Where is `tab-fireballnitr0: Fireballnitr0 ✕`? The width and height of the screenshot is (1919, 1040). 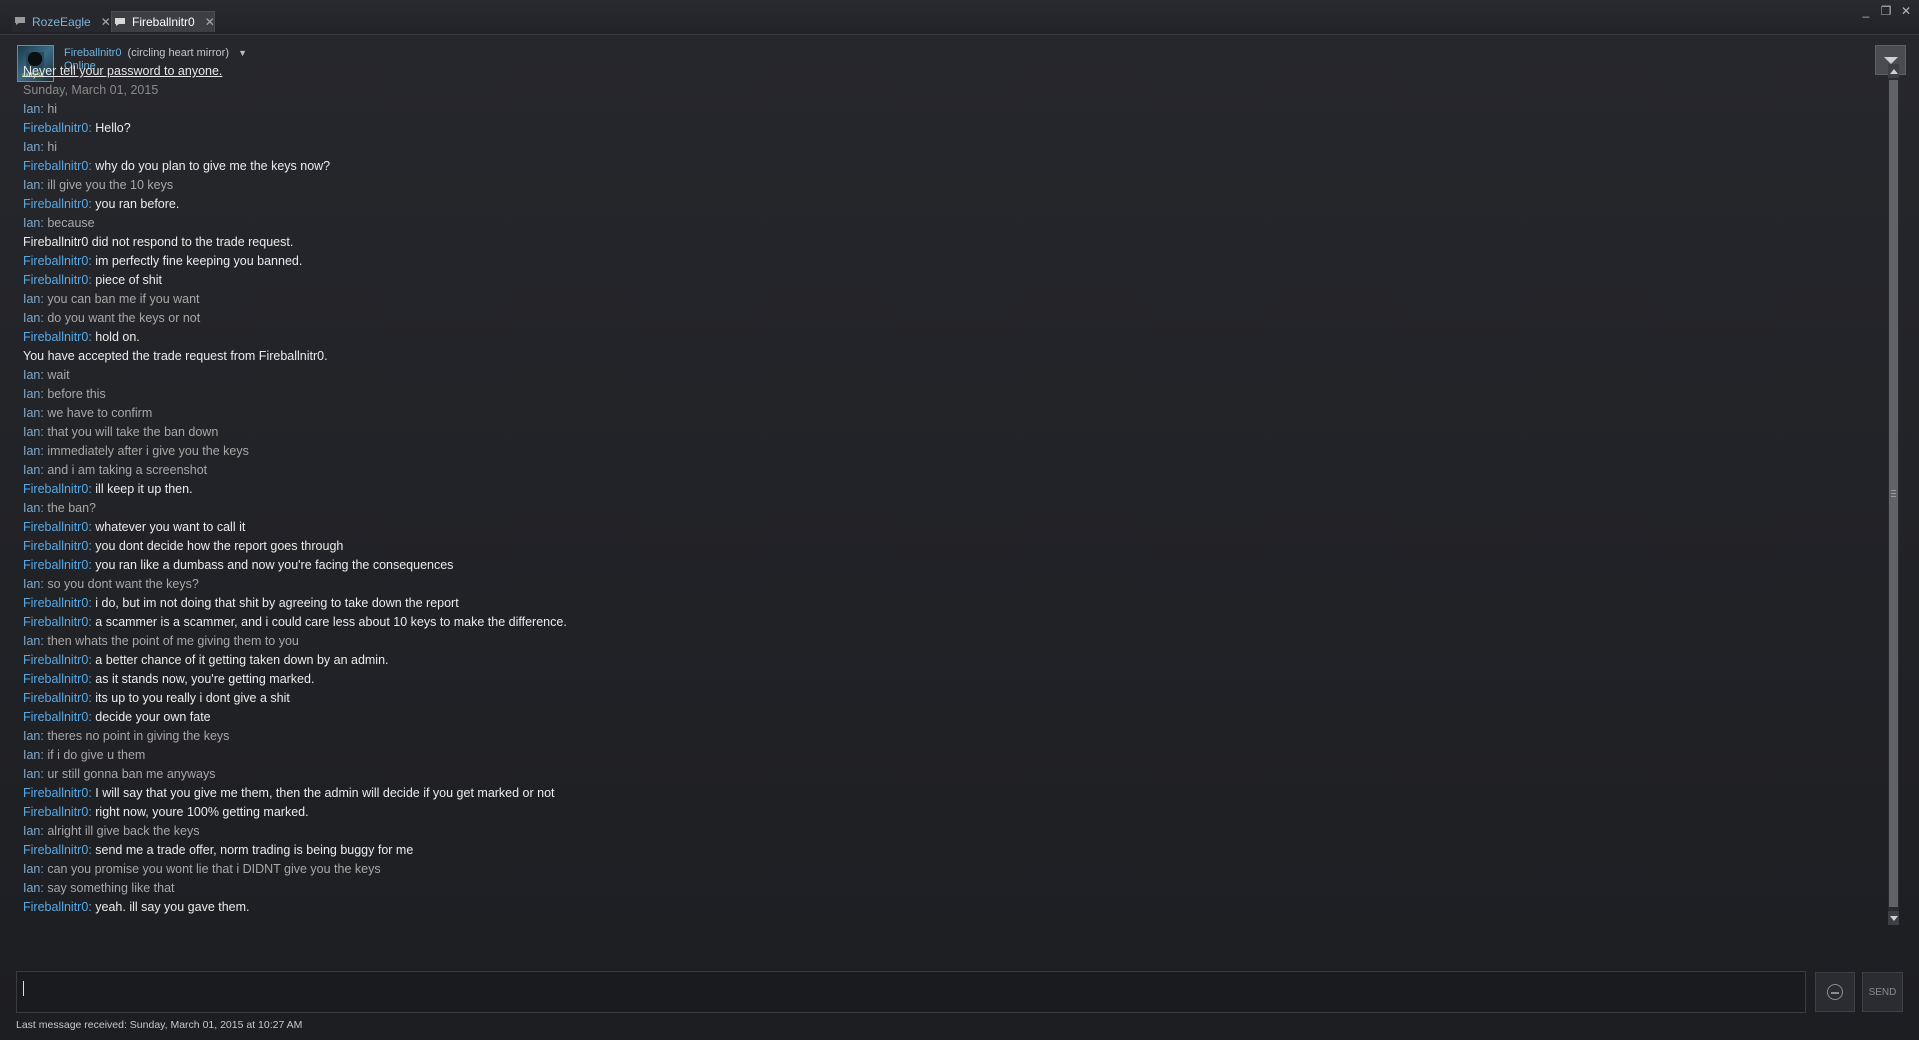 tab-fireballnitr0: Fireballnitr0 ✕ is located at coordinates (163, 21).